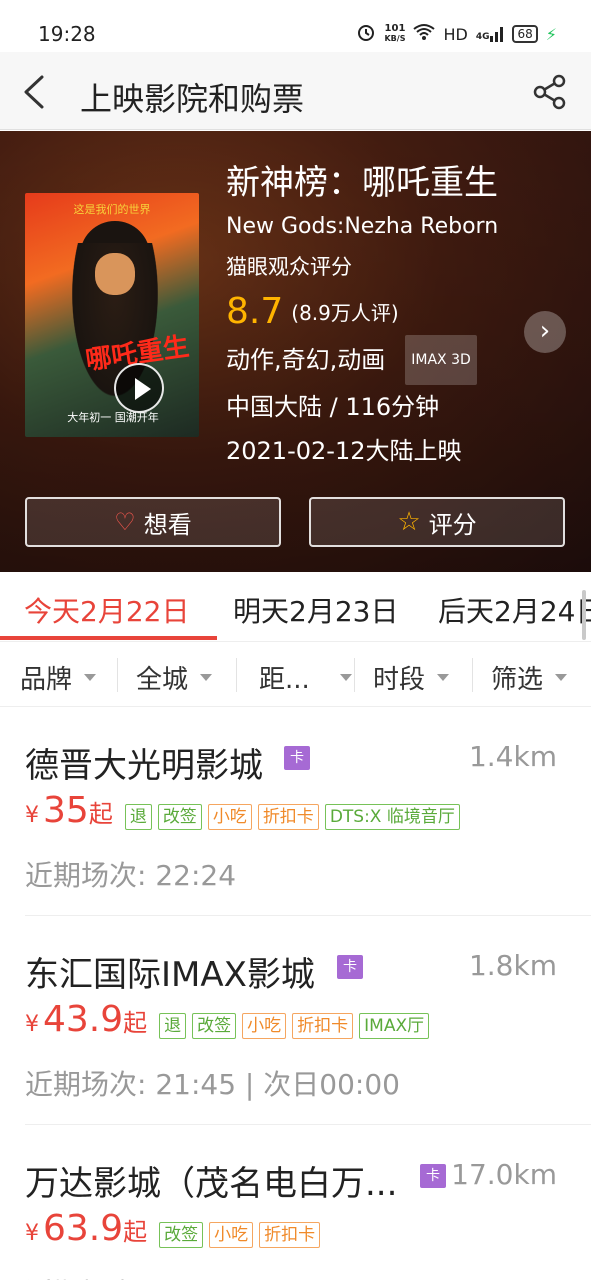  What do you see at coordinates (525, 34) in the screenshot?
I see `battery-icon: 68` at bounding box center [525, 34].